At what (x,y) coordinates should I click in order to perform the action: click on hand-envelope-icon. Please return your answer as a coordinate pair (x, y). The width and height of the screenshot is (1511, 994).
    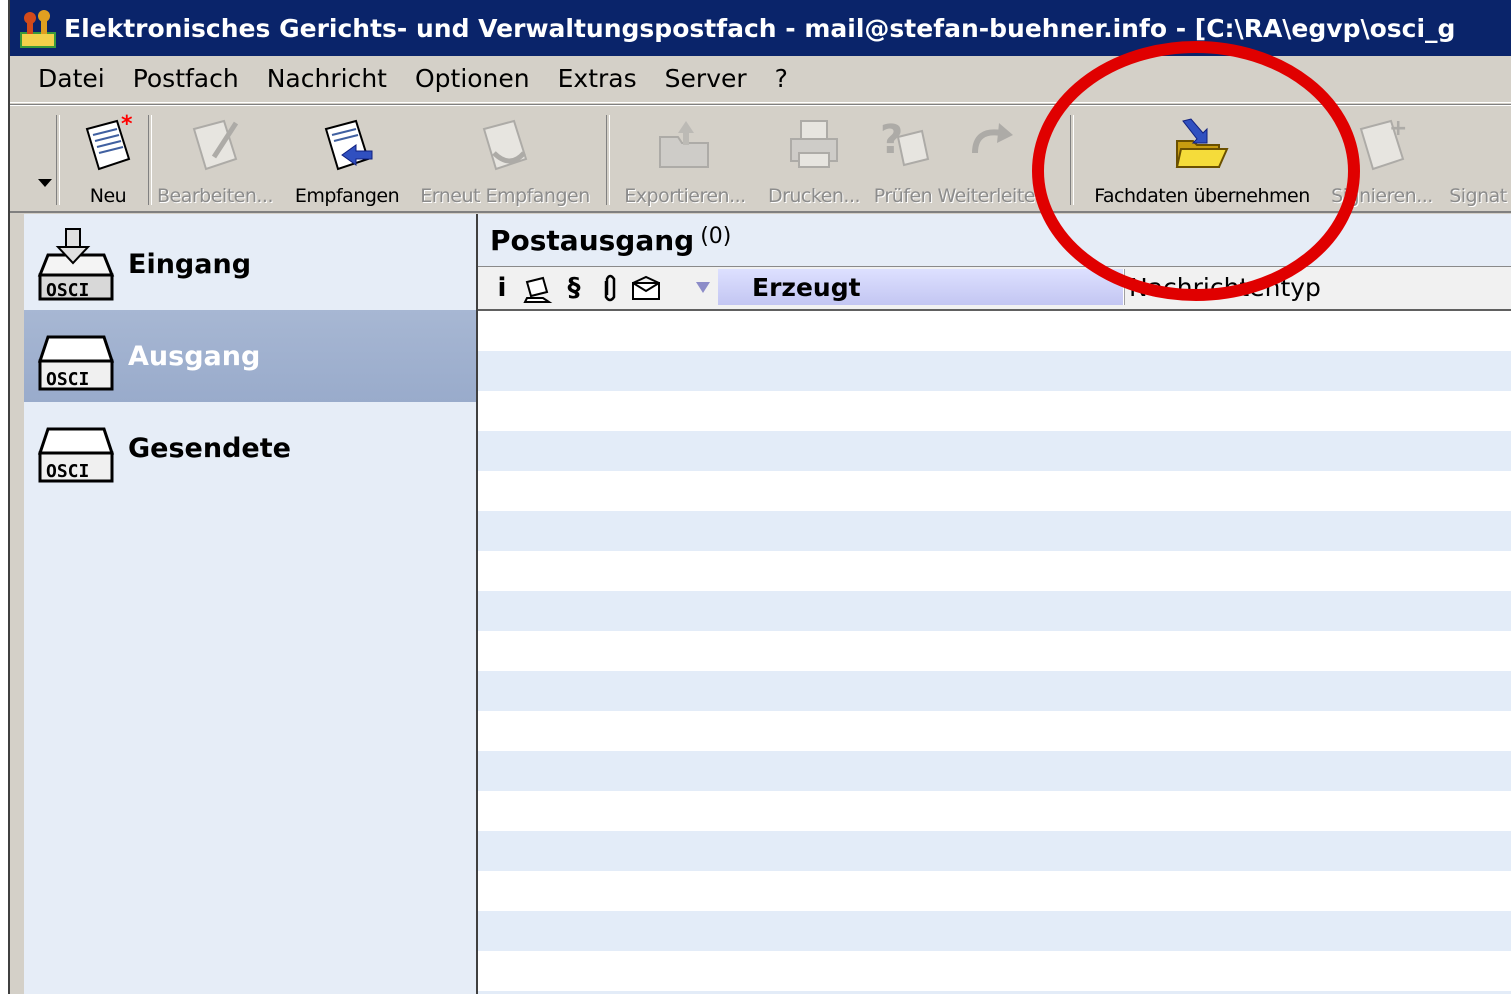
    Looking at the image, I should click on (538, 289).